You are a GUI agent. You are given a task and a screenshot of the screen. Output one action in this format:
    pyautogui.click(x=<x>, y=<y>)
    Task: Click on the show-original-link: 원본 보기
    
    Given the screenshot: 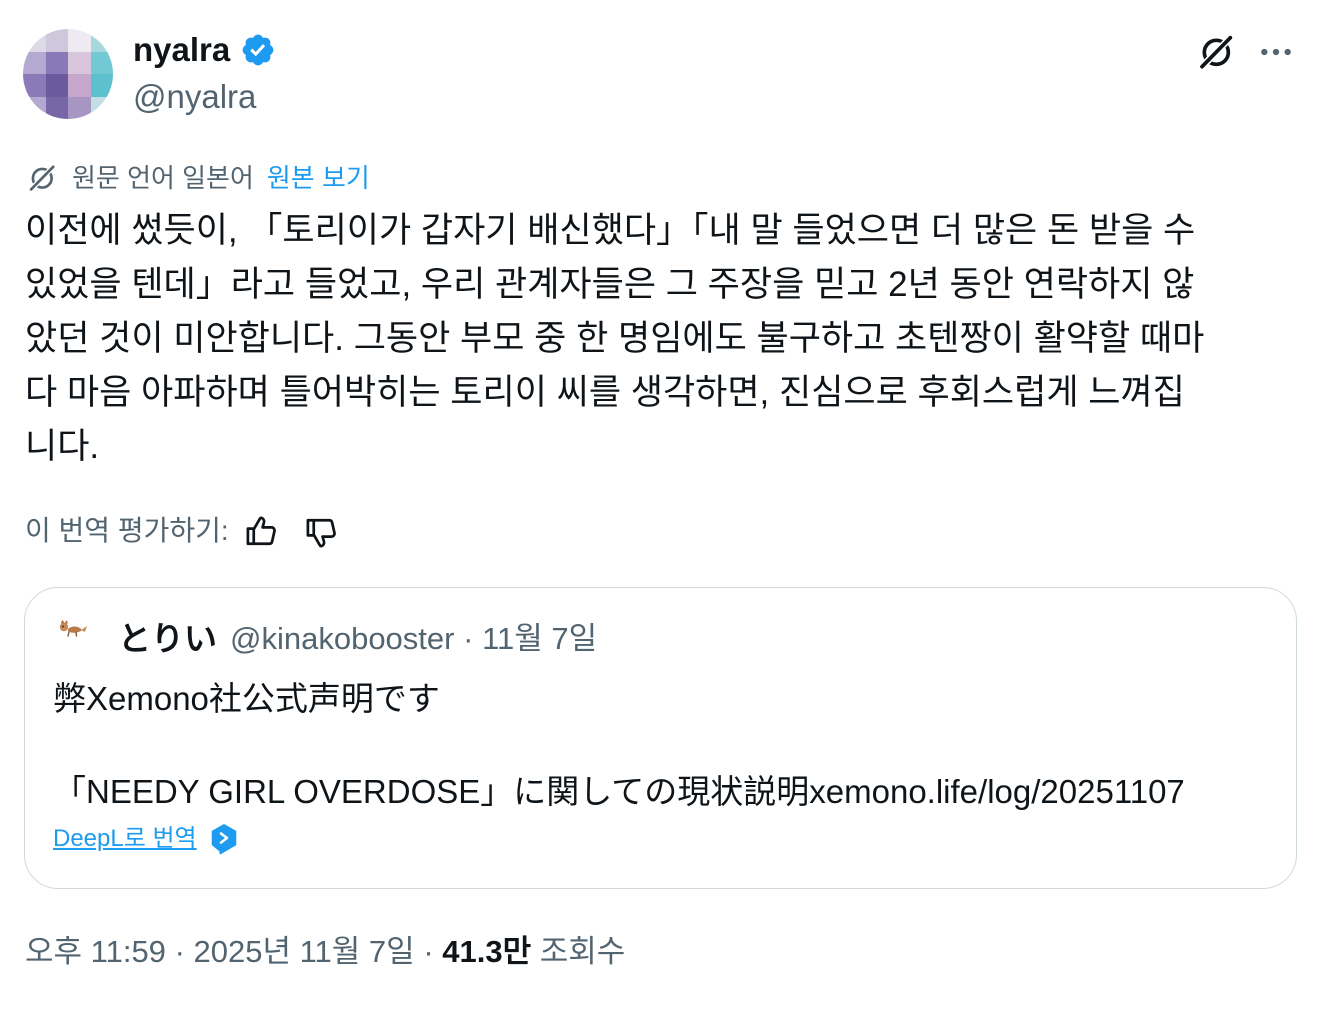 What is the action you would take?
    pyautogui.click(x=318, y=178)
    